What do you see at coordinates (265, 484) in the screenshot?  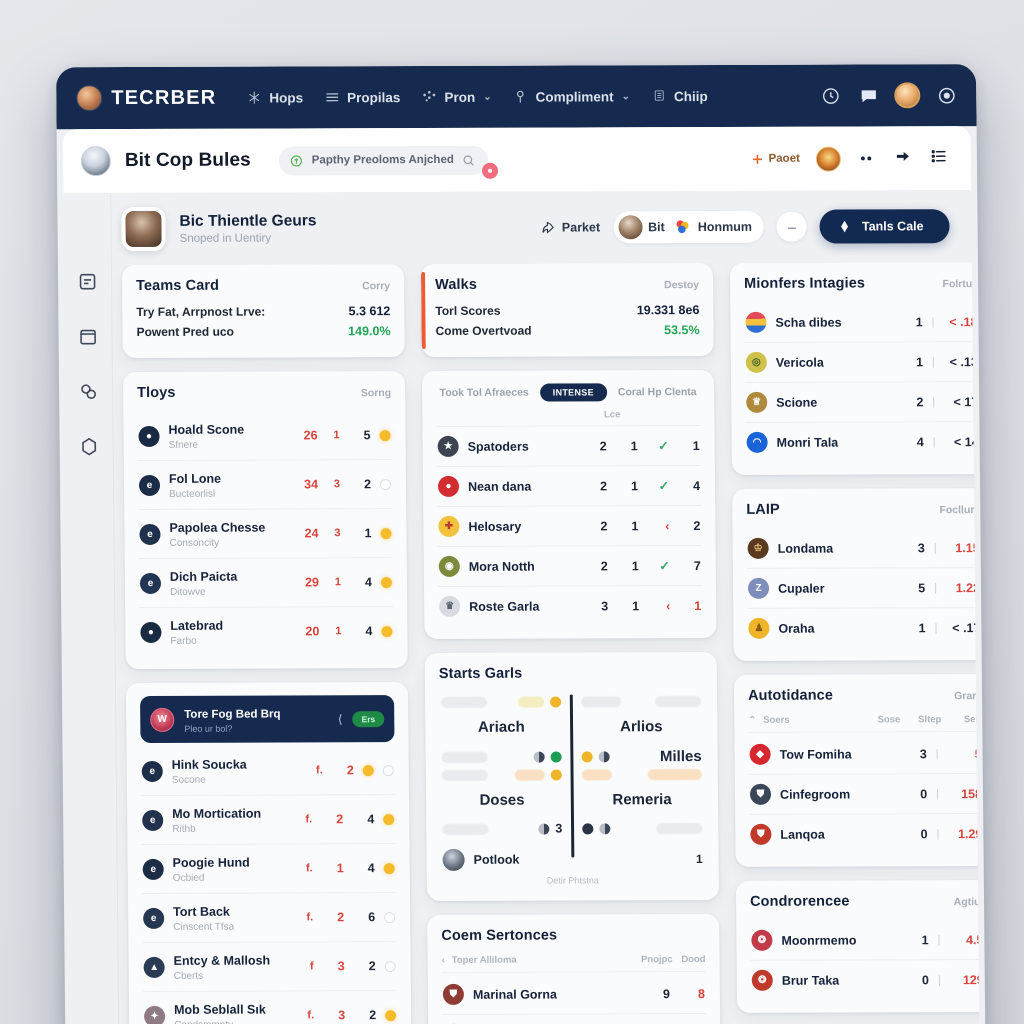 I see `list-item: e Fol Lone Bucteorlisl 34 3 2` at bounding box center [265, 484].